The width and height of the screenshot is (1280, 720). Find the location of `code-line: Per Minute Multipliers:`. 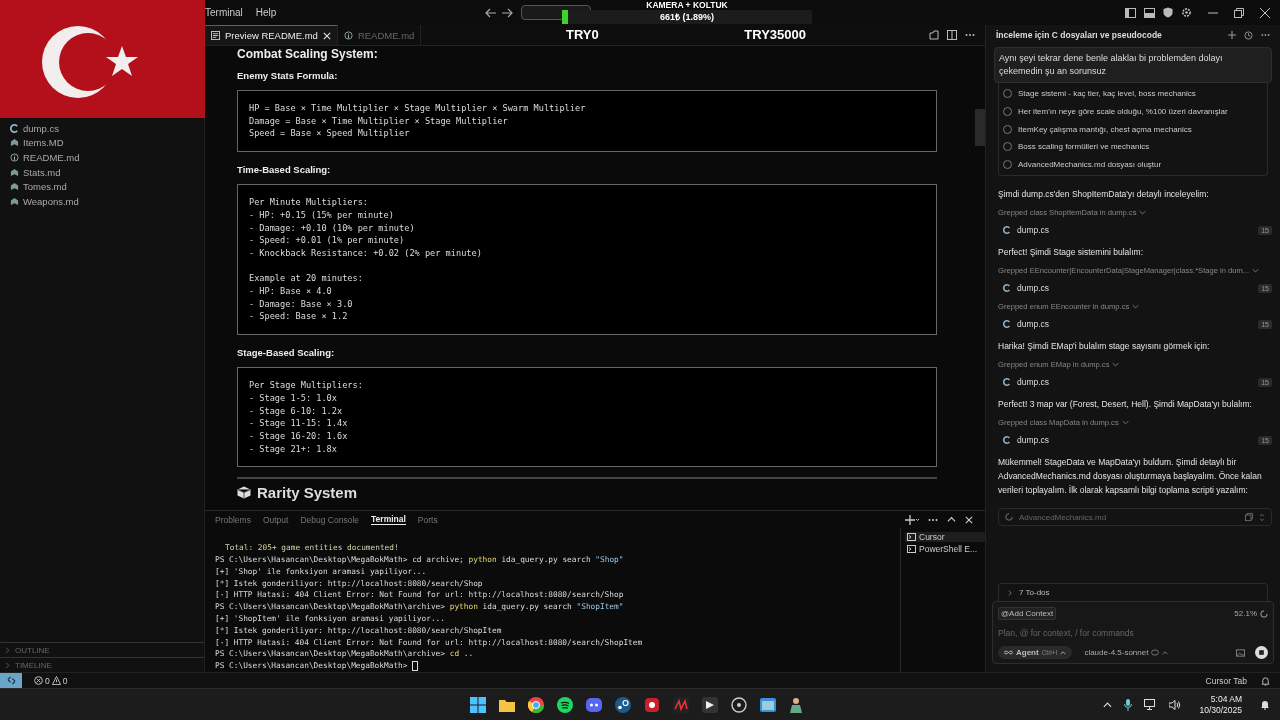

code-line: Per Minute Multipliers: is located at coordinates (309, 202).